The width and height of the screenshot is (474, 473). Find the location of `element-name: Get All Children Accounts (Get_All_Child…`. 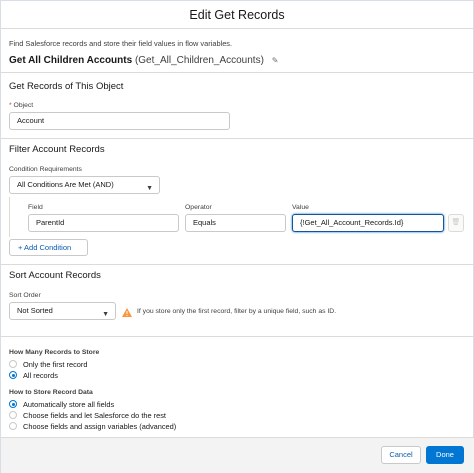

element-name: Get All Children Accounts (Get_All_Child… is located at coordinates (143, 60).